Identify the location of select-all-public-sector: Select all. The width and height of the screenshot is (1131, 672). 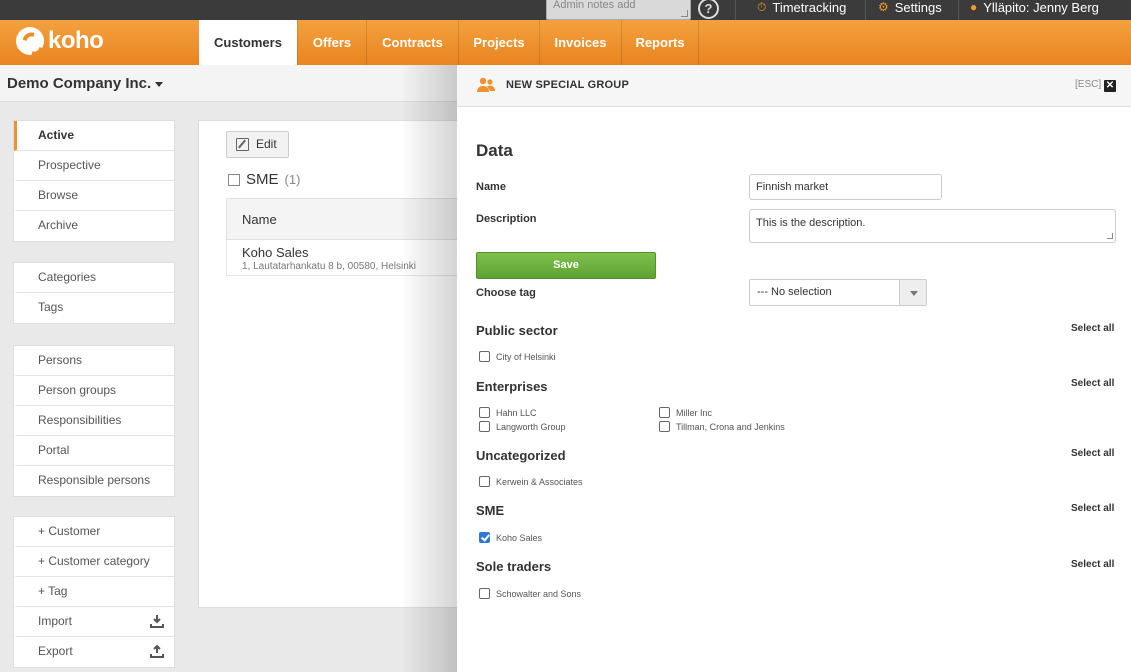
(1092, 328).